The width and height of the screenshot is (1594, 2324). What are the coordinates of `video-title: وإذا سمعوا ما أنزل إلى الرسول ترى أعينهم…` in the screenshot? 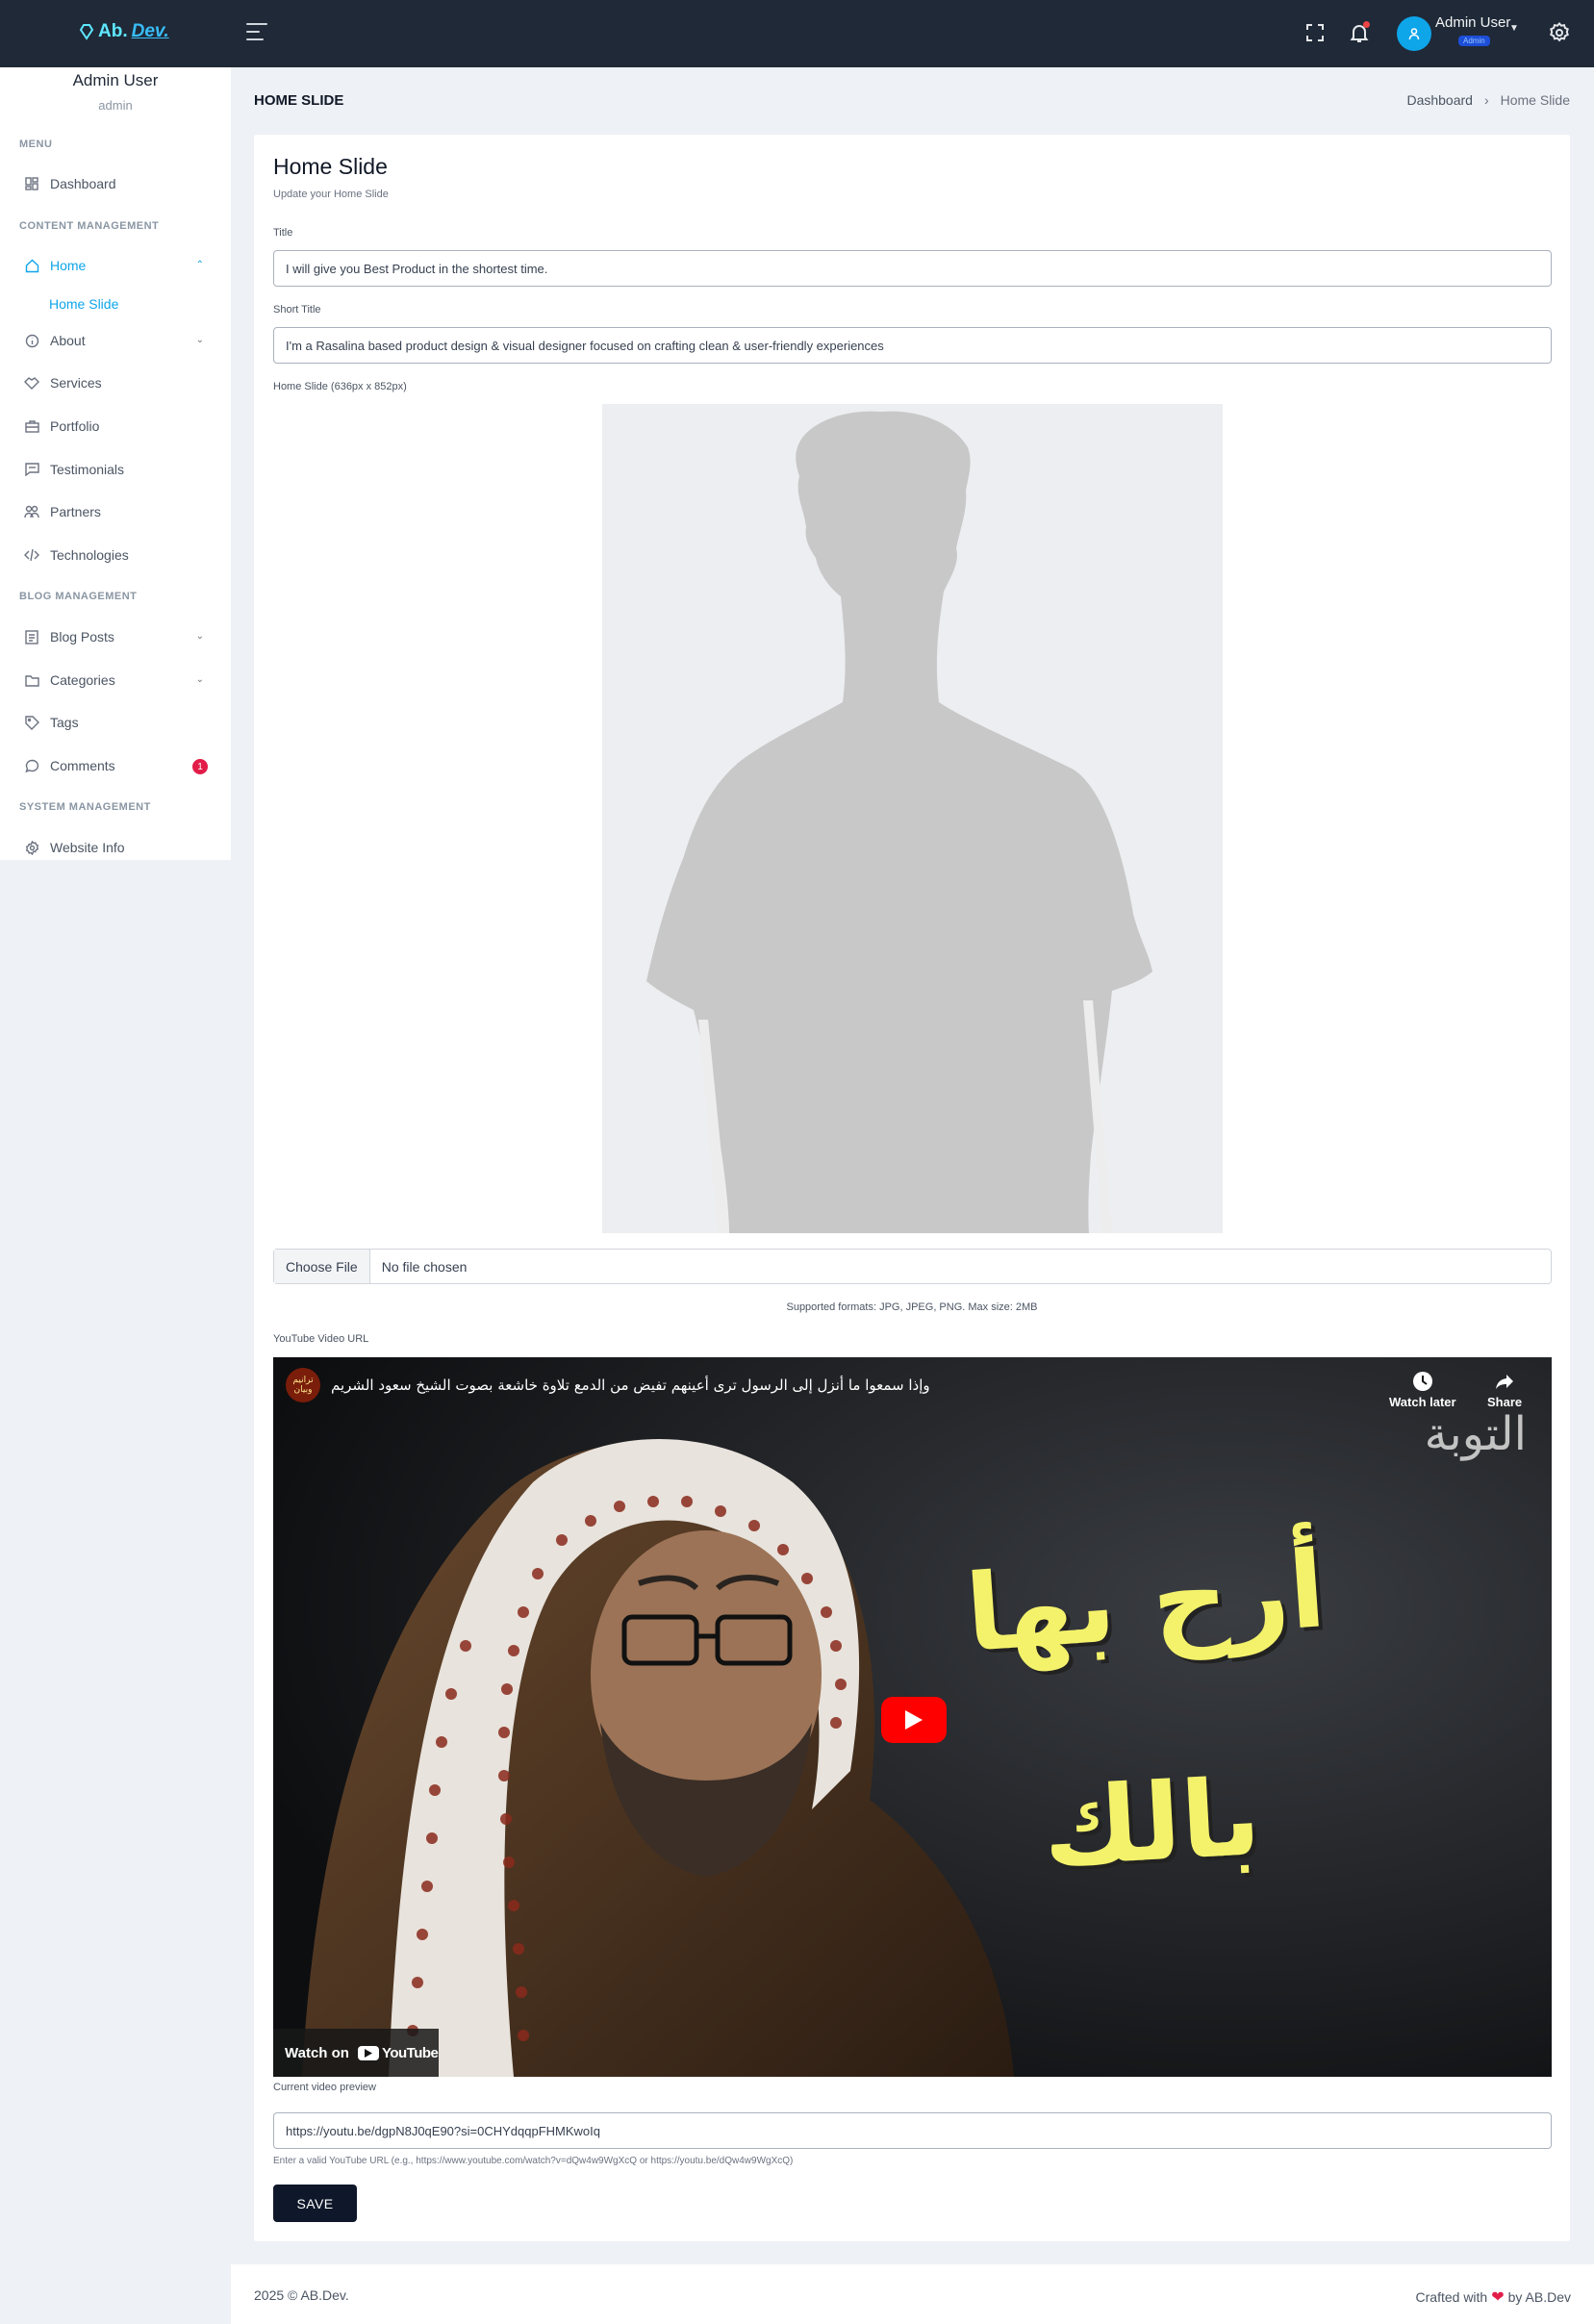 It's located at (630, 1385).